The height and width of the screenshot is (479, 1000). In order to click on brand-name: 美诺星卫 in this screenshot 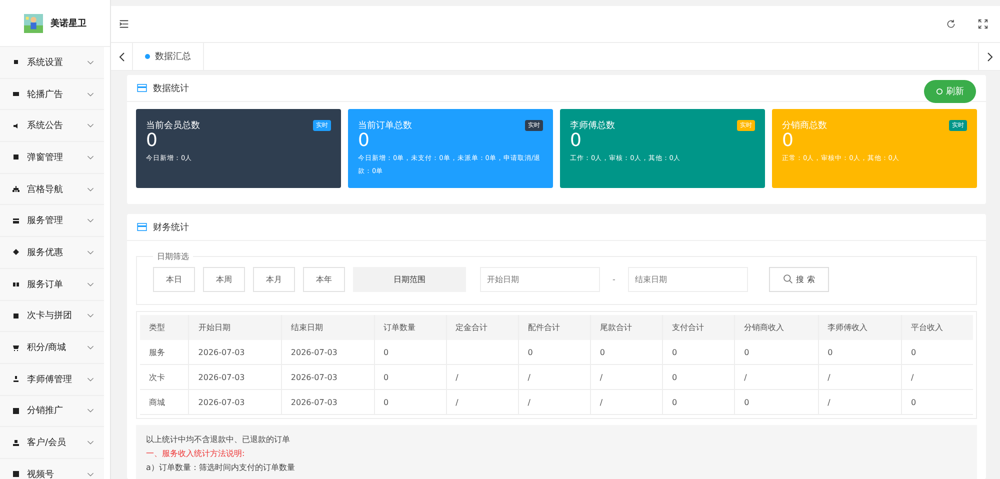, I will do `click(68, 23)`.